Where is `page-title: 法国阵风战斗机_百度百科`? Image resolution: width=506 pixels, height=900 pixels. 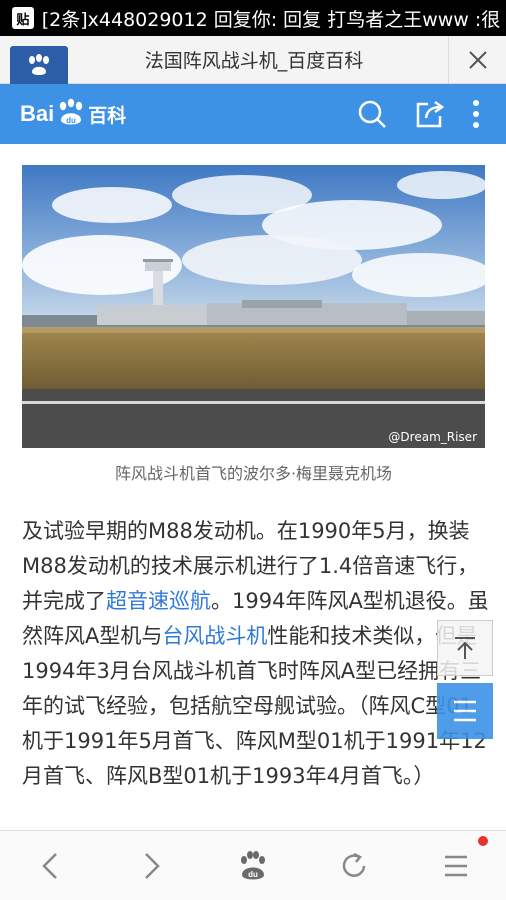
page-title: 法国阵风战斗机_百度百科 is located at coordinates (254, 61).